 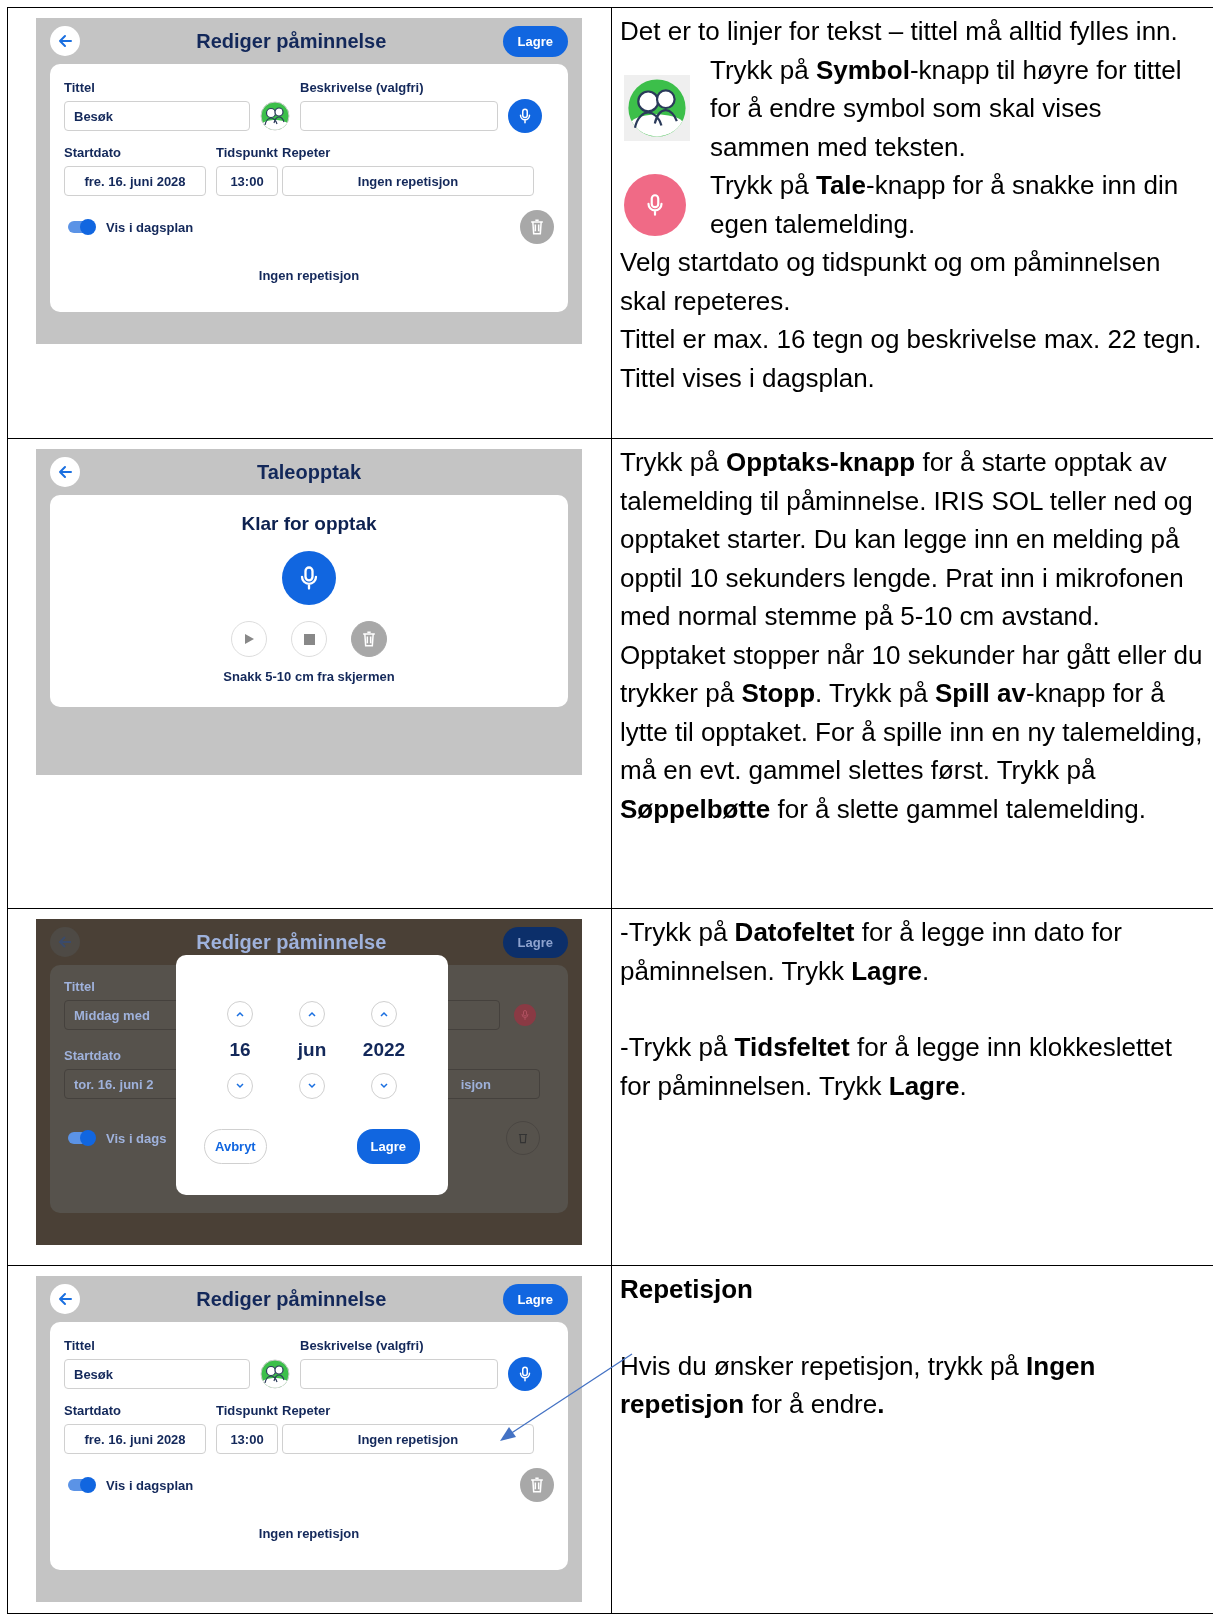 I want to click on stop-button, so click(x=309, y=639).